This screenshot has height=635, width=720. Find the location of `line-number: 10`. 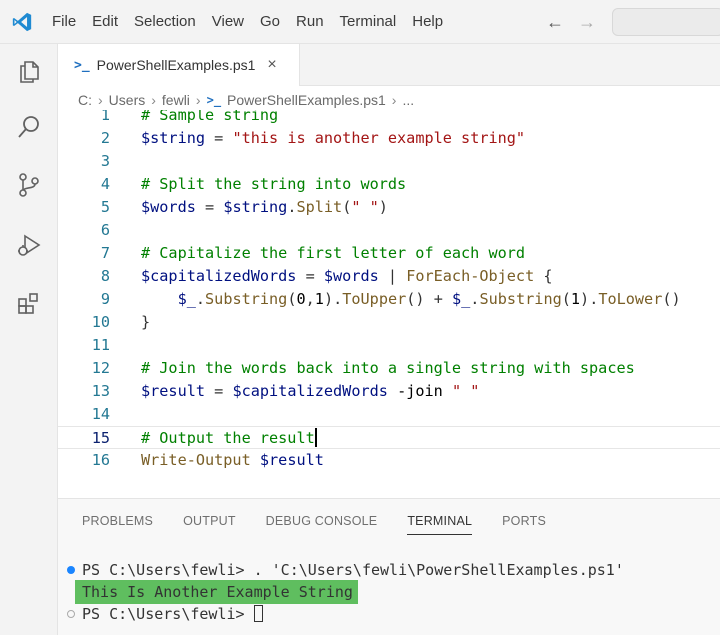

line-number: 10 is located at coordinates (100, 322).